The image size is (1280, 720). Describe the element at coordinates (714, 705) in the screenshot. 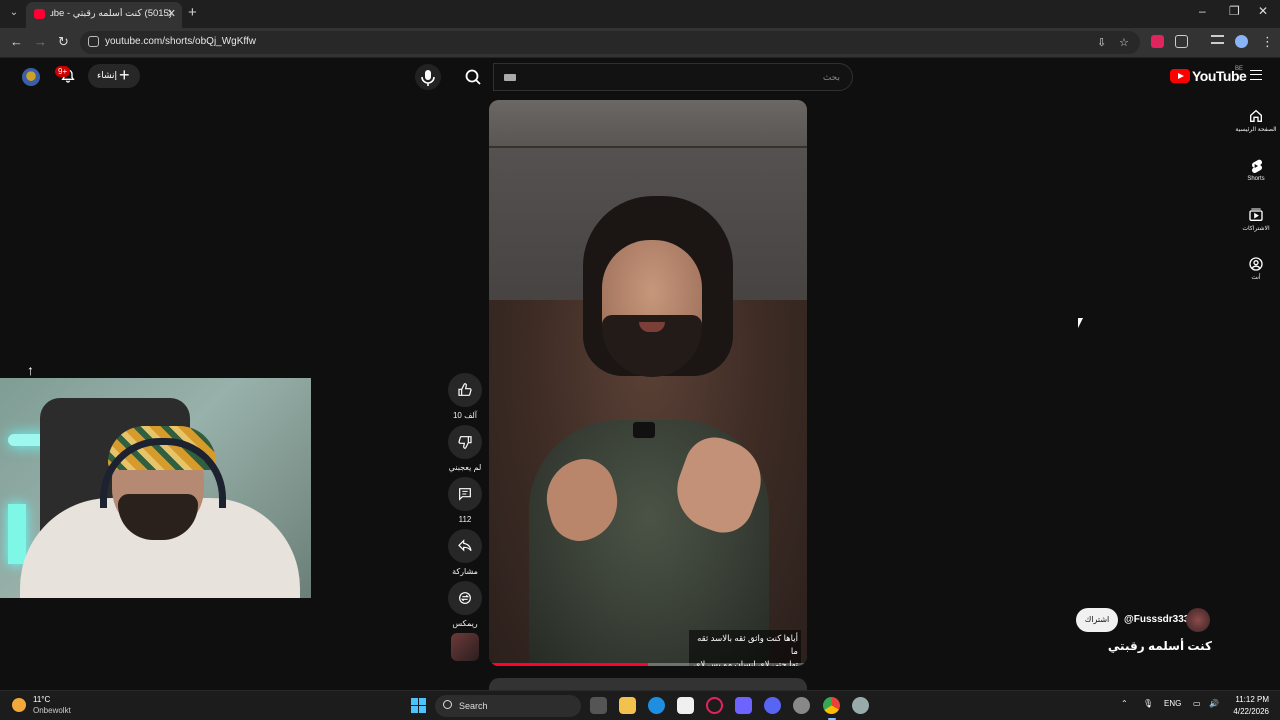

I see `opera-icon` at that location.